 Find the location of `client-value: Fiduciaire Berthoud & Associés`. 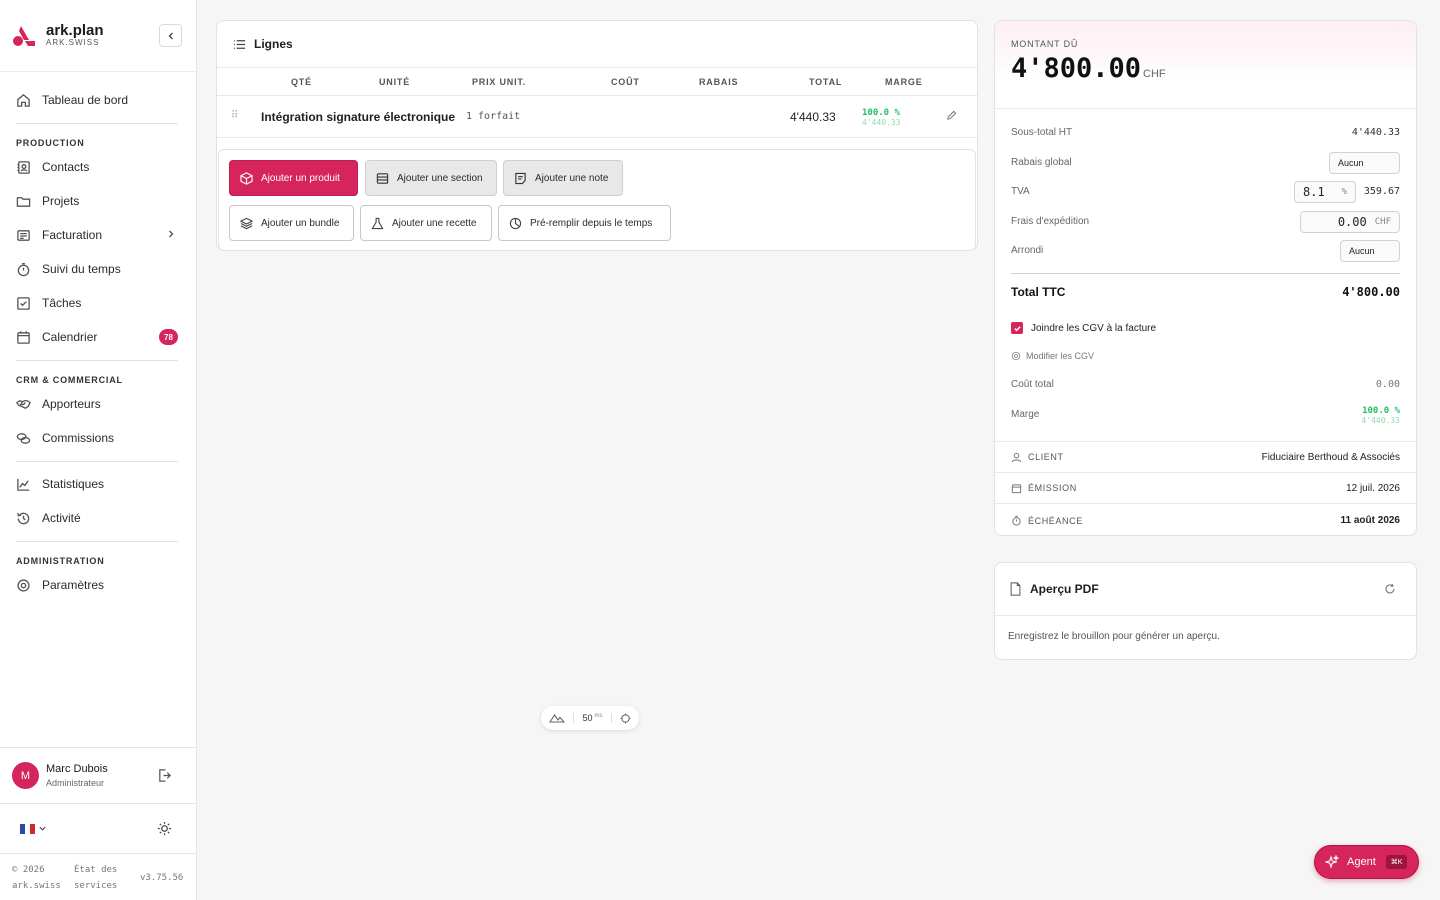

client-value: Fiduciaire Berthoud & Associés is located at coordinates (1330, 457).